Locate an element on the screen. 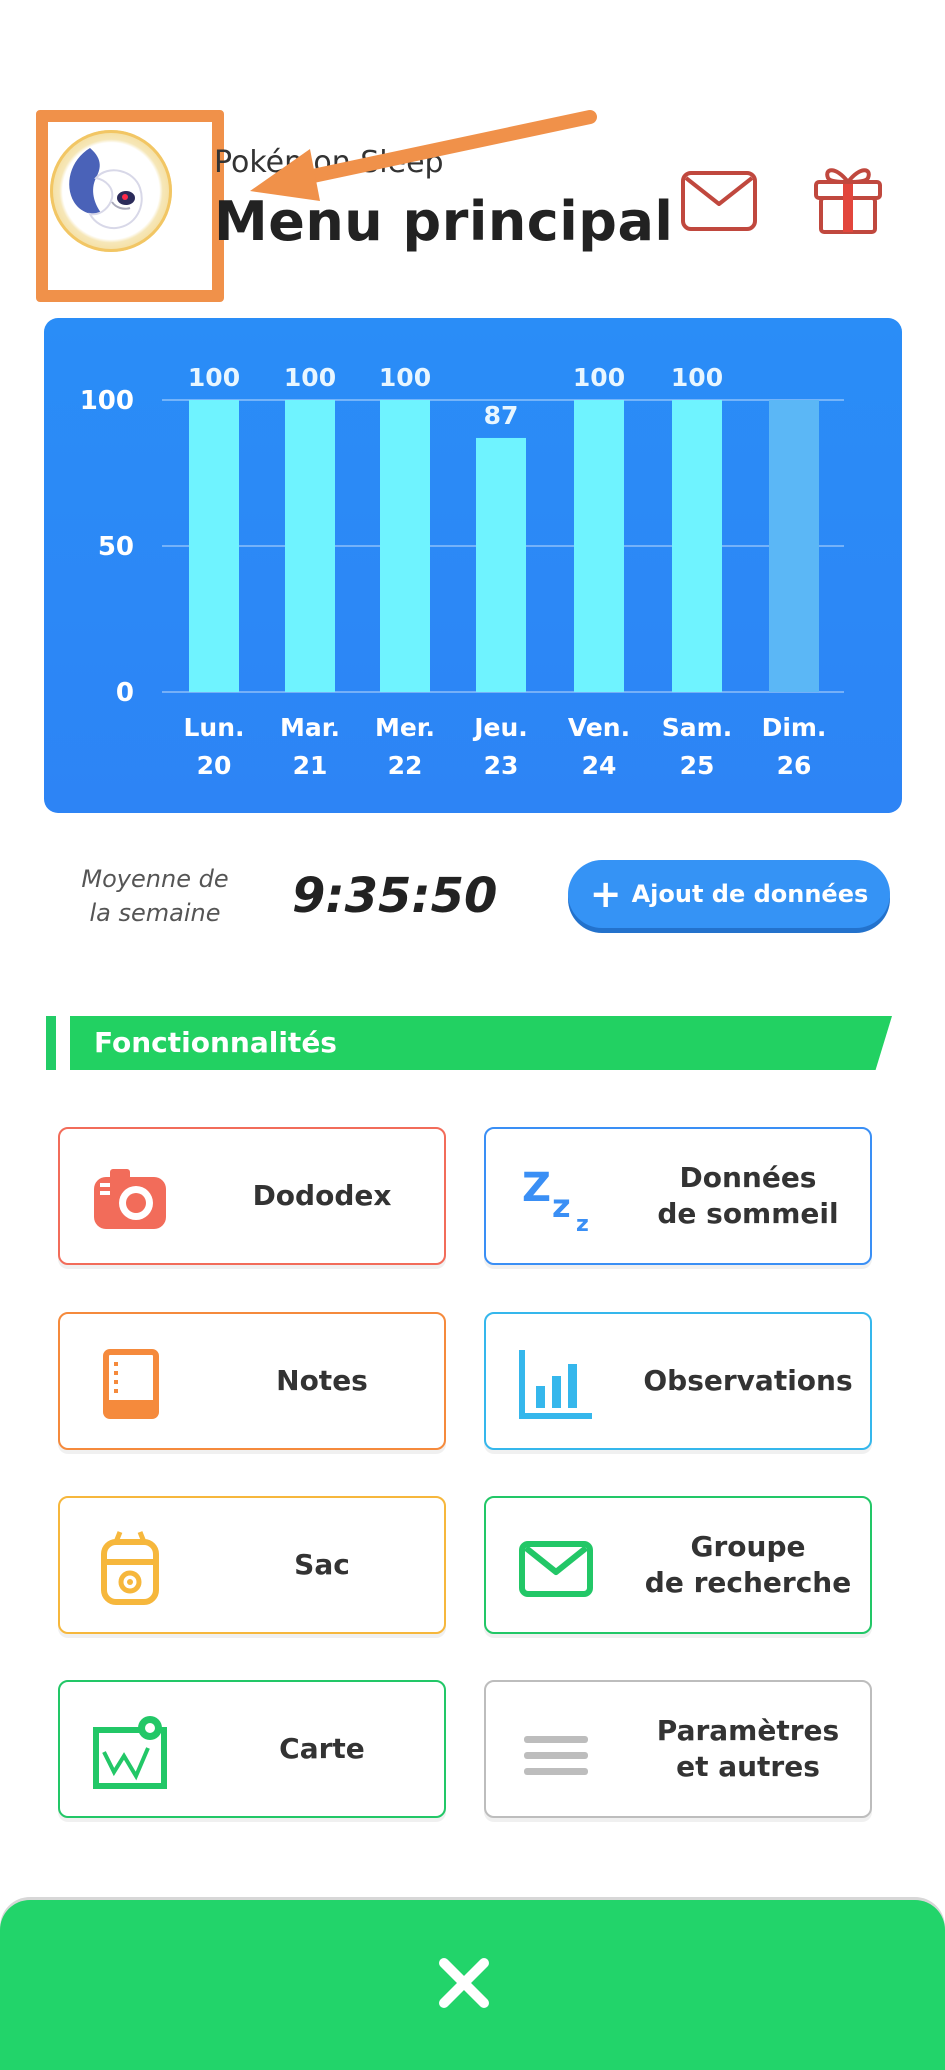 This screenshot has height=2070, width=945. avatar-highlight-box is located at coordinates (130, 206).